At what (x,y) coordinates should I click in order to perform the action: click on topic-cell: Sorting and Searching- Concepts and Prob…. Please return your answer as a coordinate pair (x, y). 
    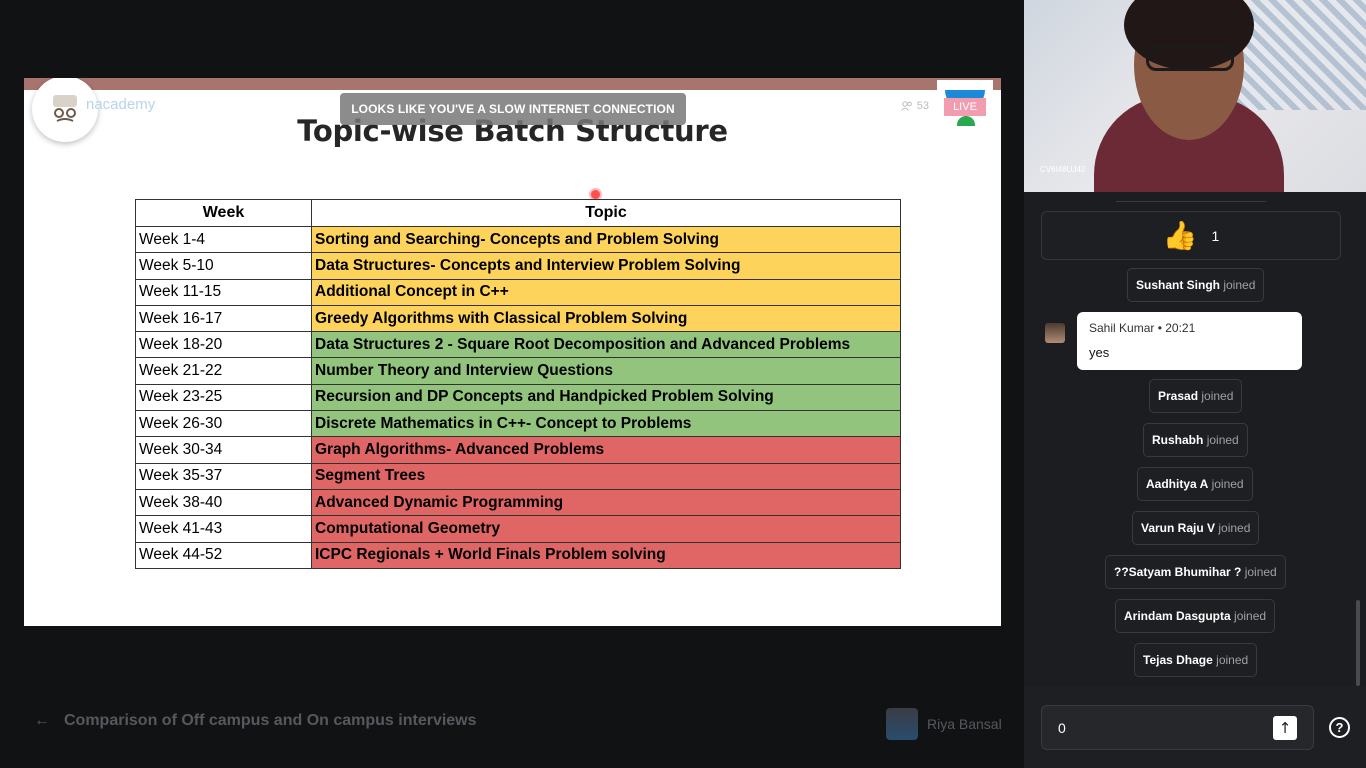
    Looking at the image, I should click on (606, 239).